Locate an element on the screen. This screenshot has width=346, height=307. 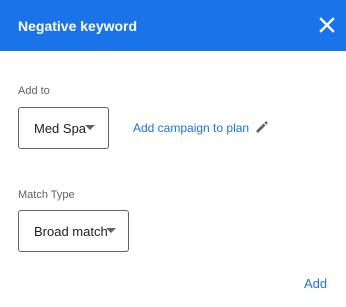
dialog-title: Negative keyword is located at coordinates (78, 26).